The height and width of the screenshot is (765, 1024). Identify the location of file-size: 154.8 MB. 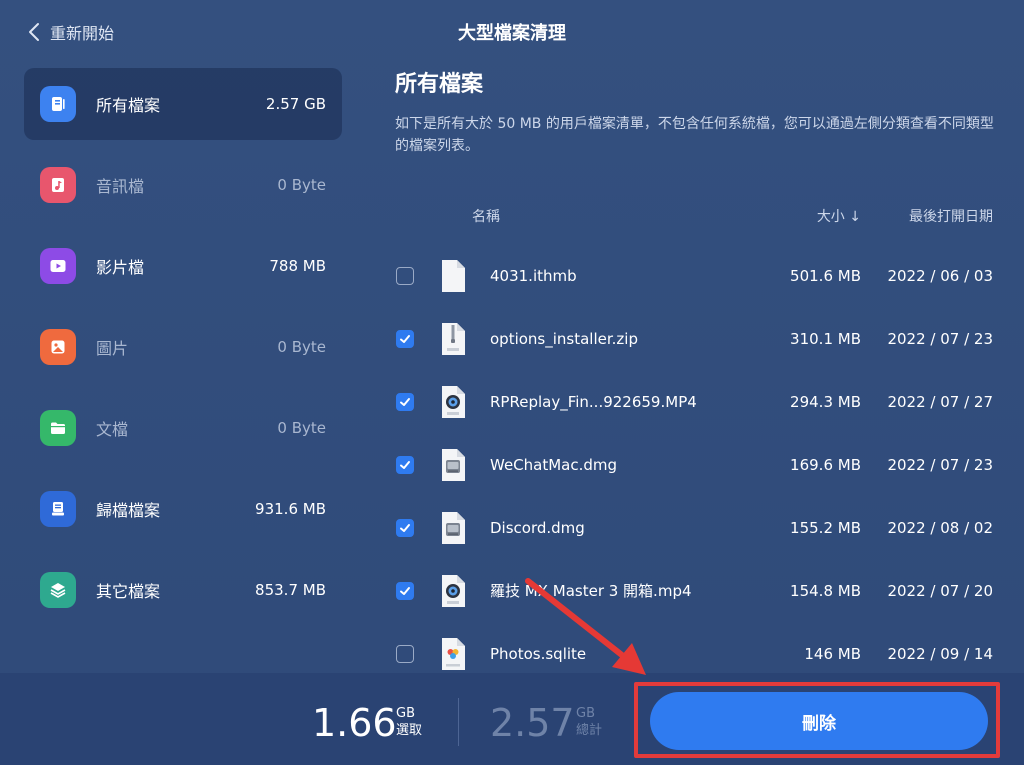
(825, 590).